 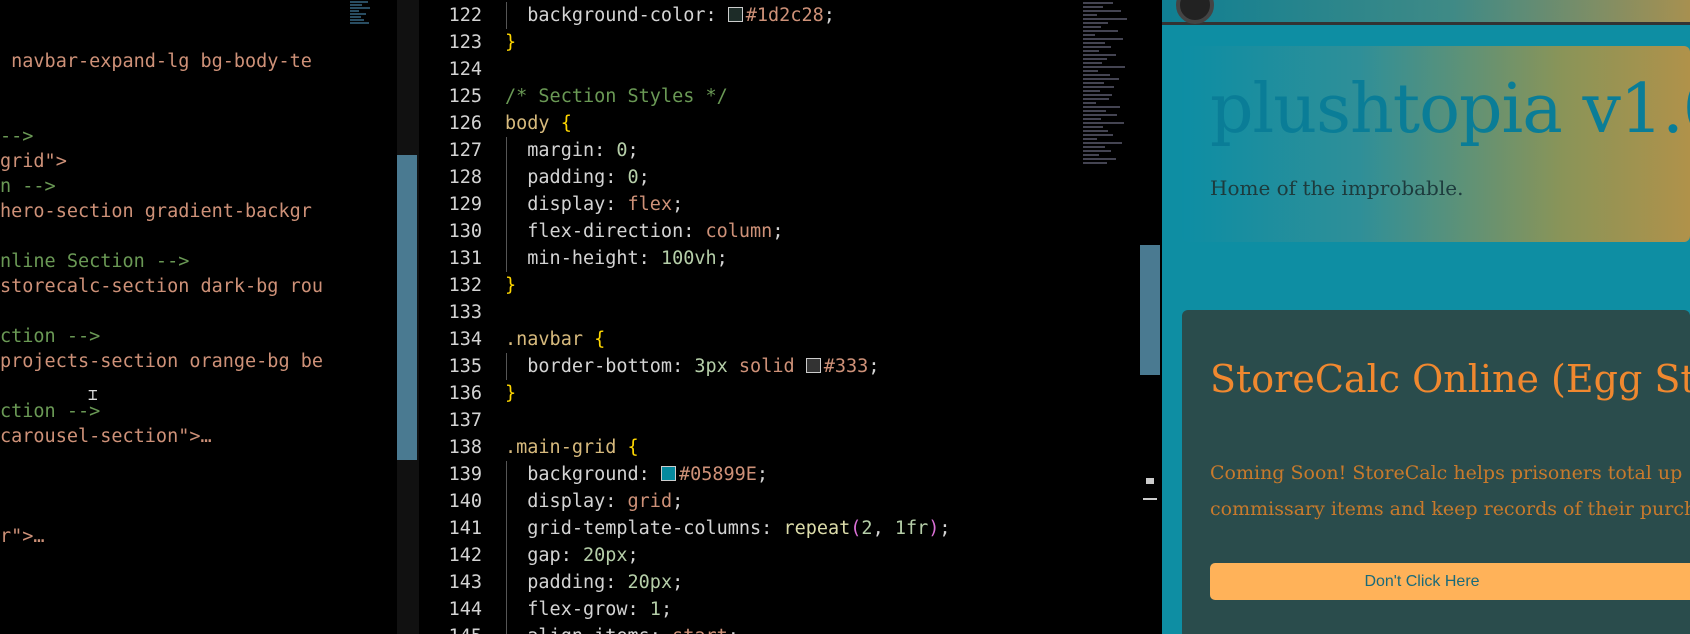 I want to click on code-token: body, so click(x=533, y=123).